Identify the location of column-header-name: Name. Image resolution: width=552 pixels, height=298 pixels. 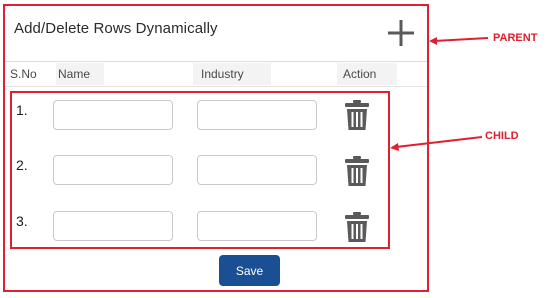
(80, 74).